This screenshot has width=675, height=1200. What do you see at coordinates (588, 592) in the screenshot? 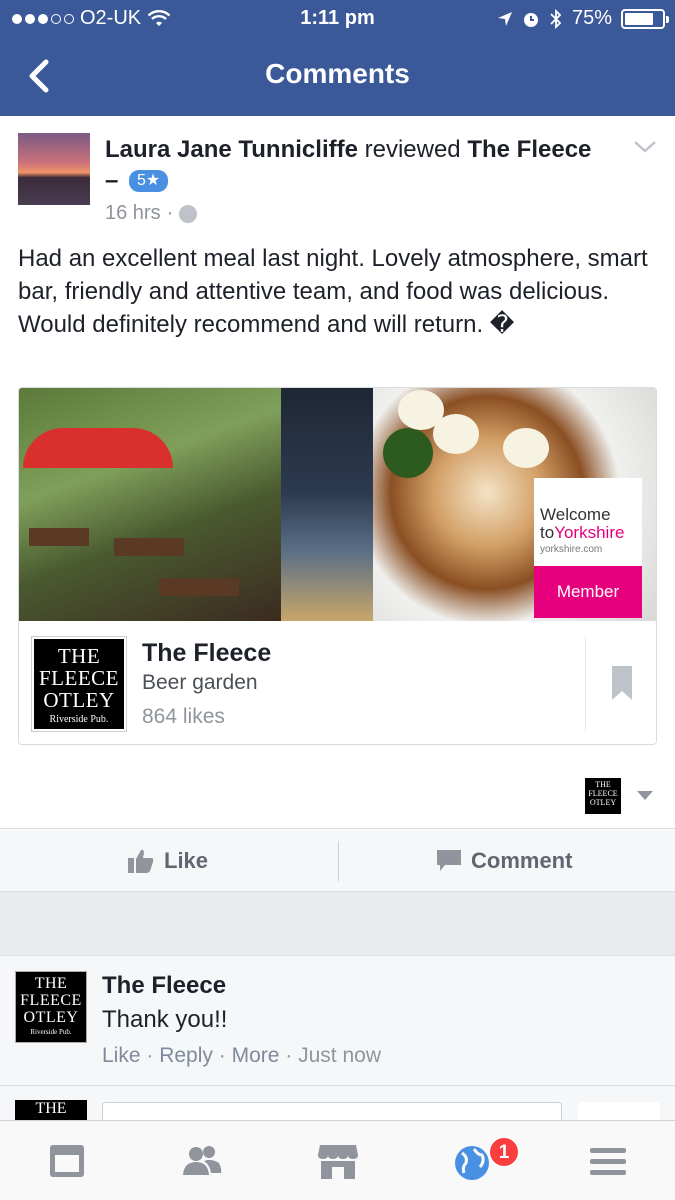
I see `member-label: Member` at bounding box center [588, 592].